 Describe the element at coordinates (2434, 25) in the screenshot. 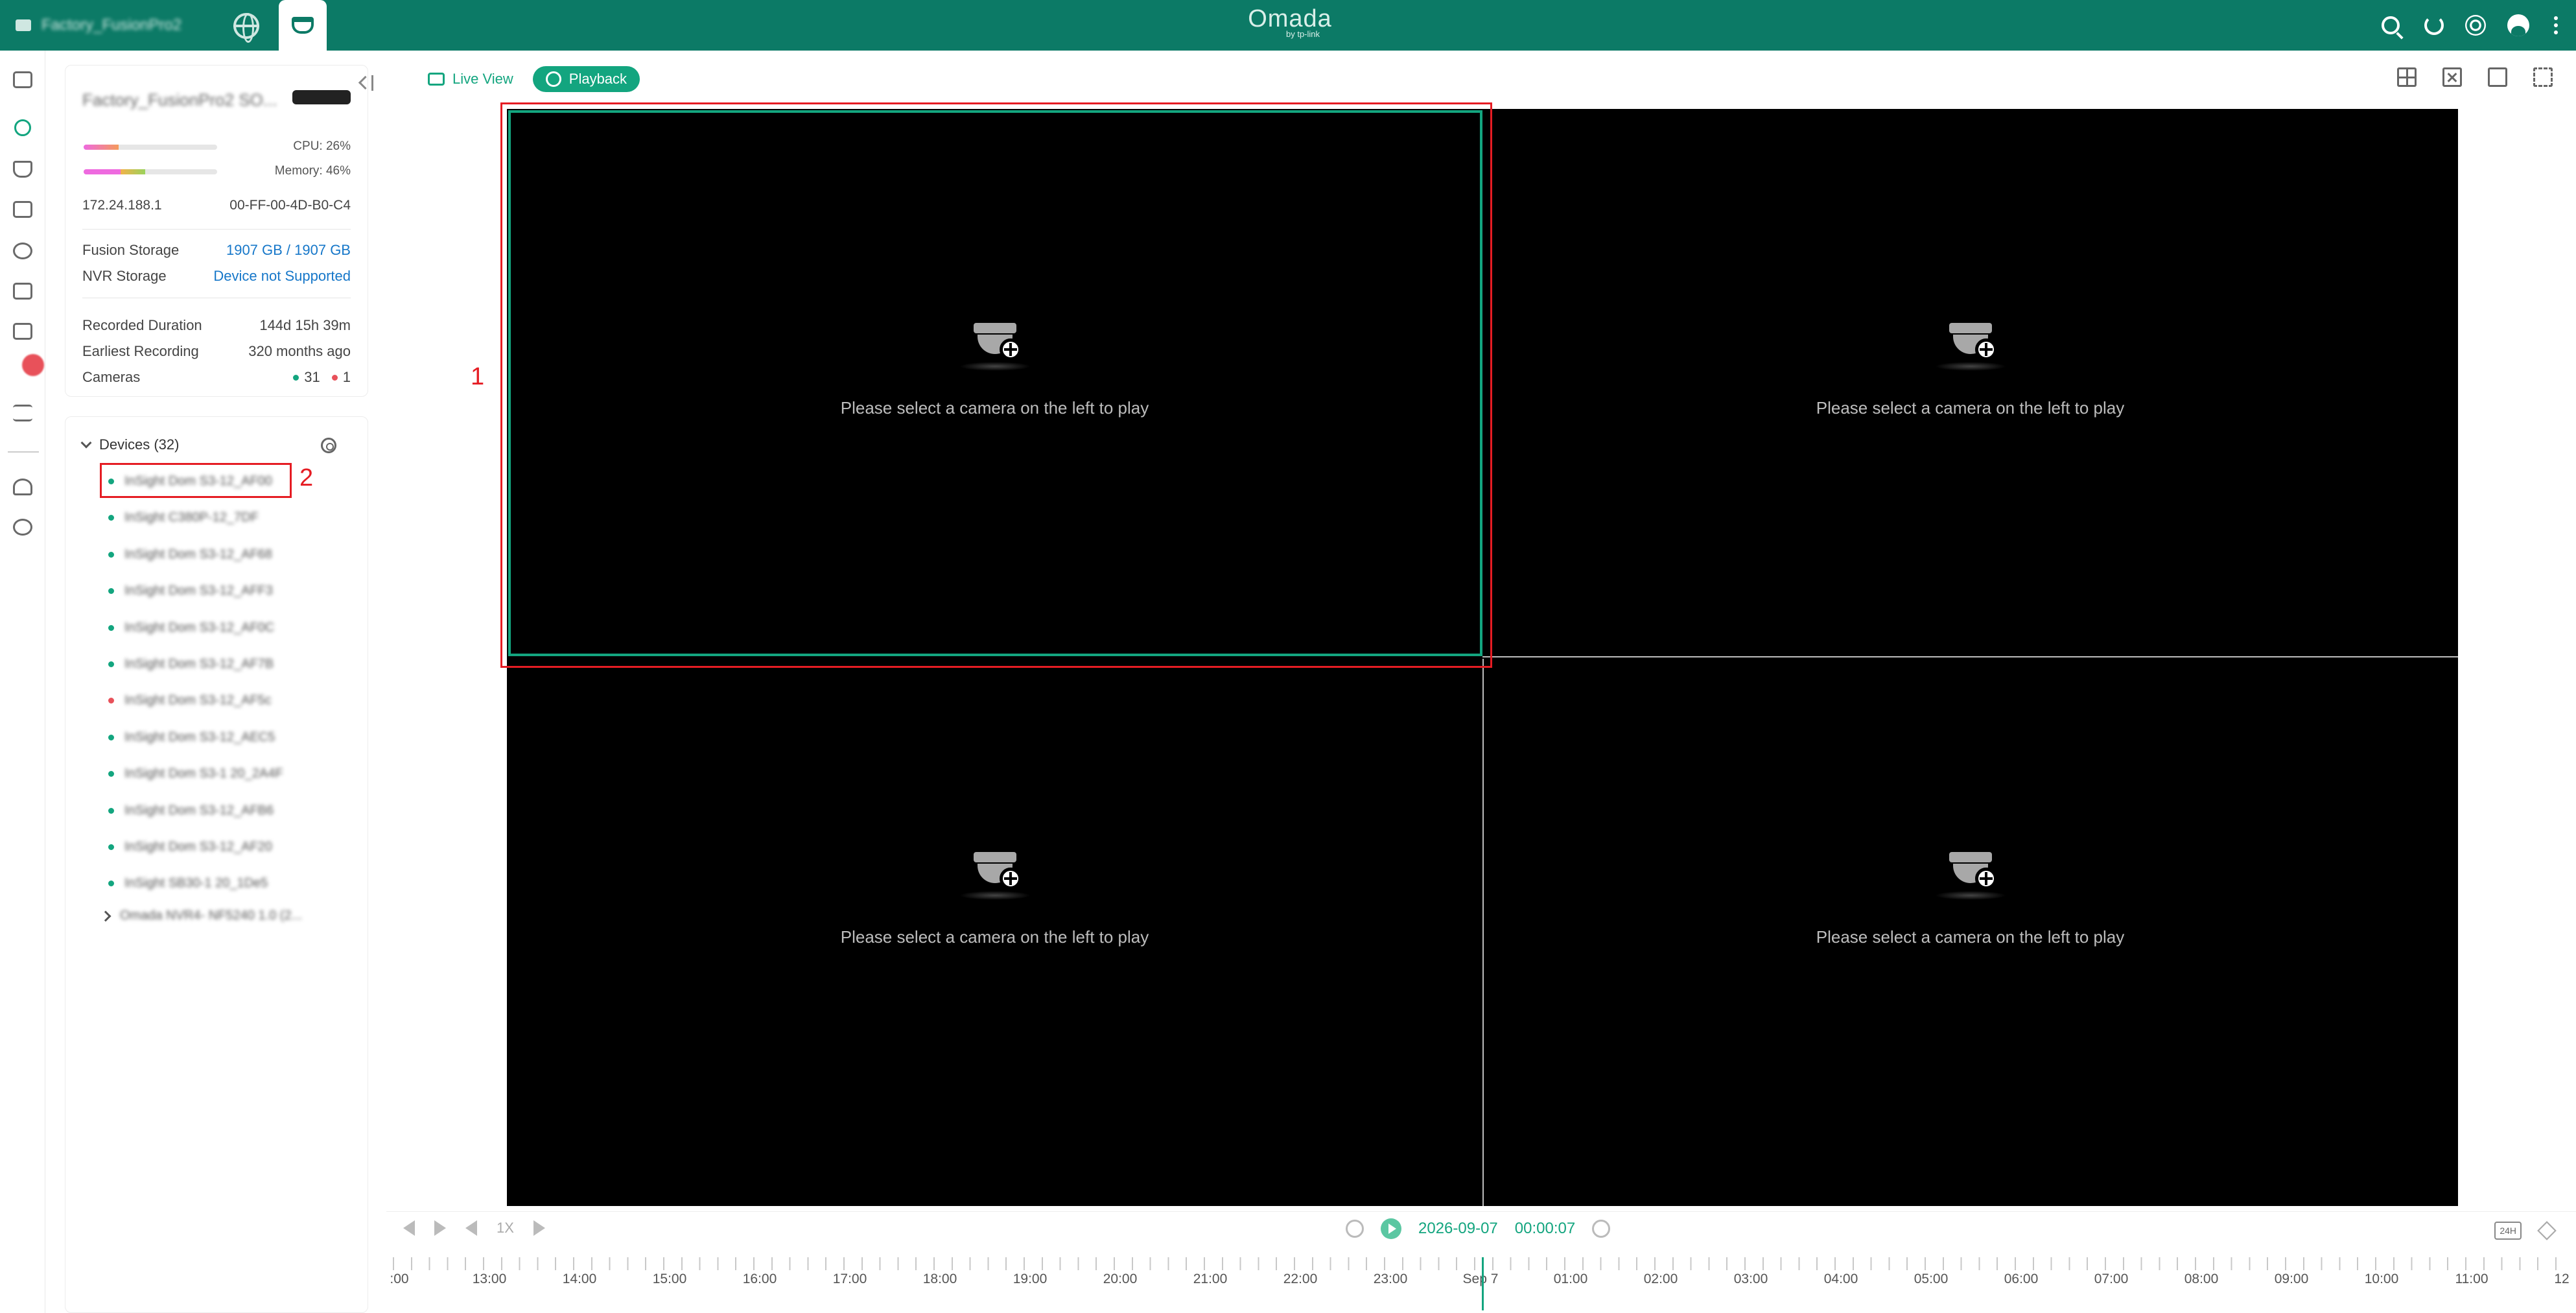

I see `refresh-icon` at that location.